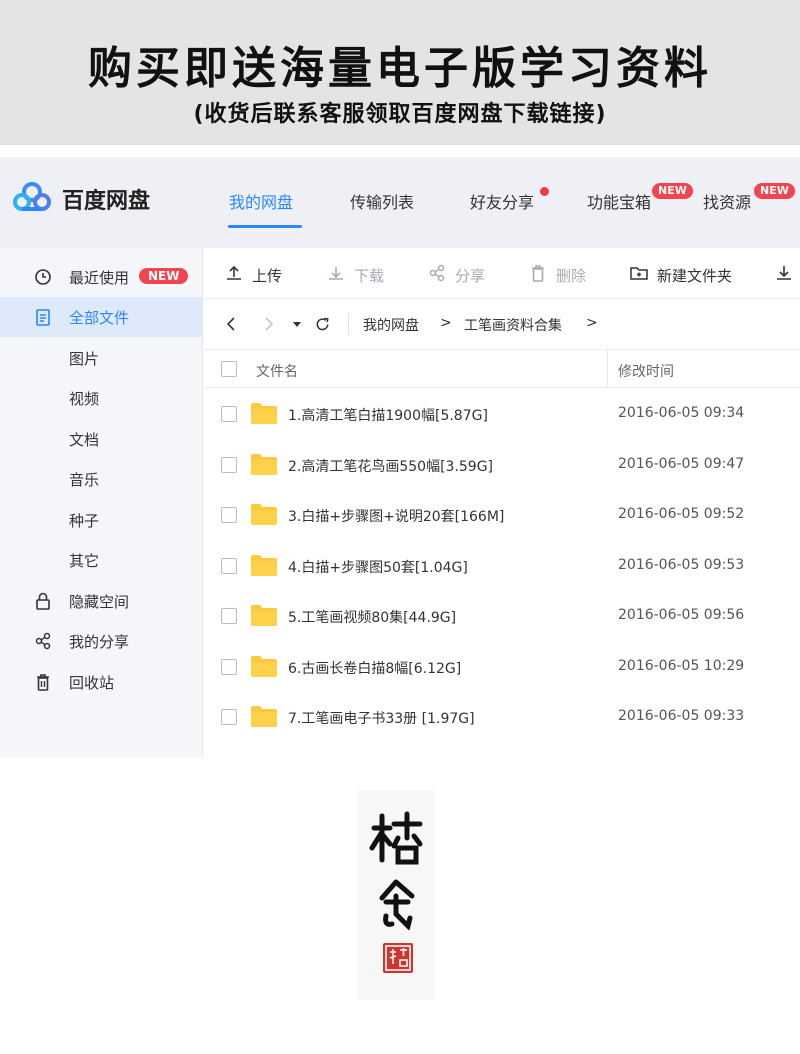 The image size is (800, 1054). What do you see at coordinates (372, 617) in the screenshot?
I see `file-name: 5.工笔画视频80集[44.9G]` at bounding box center [372, 617].